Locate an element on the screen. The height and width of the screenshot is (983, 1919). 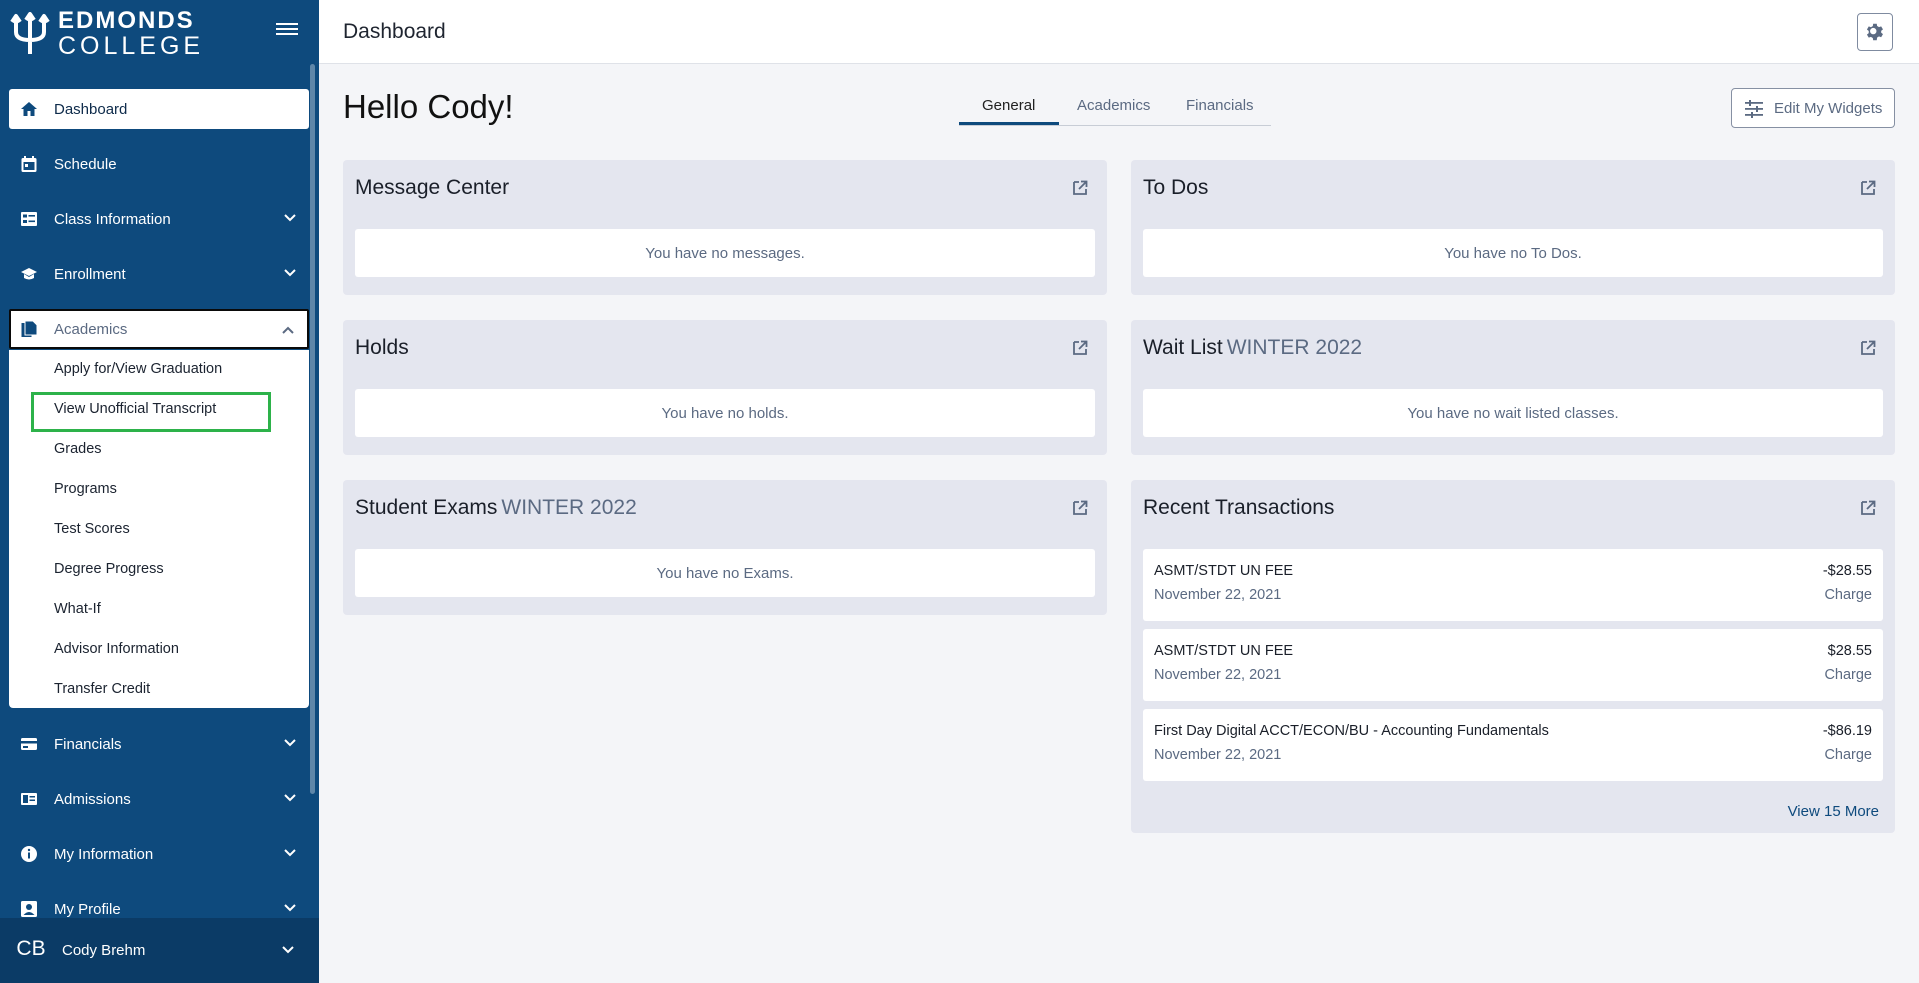
submenu-view-unofficial-transcript: View Unofficial Transcript is located at coordinates (135, 409).